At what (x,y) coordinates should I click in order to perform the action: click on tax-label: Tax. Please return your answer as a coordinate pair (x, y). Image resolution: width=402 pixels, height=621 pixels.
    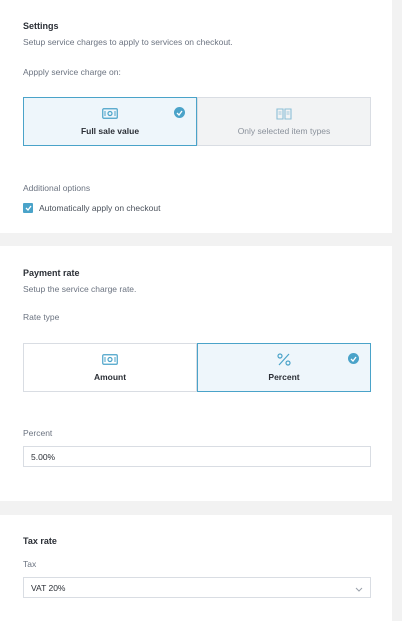
    Looking at the image, I should click on (30, 564).